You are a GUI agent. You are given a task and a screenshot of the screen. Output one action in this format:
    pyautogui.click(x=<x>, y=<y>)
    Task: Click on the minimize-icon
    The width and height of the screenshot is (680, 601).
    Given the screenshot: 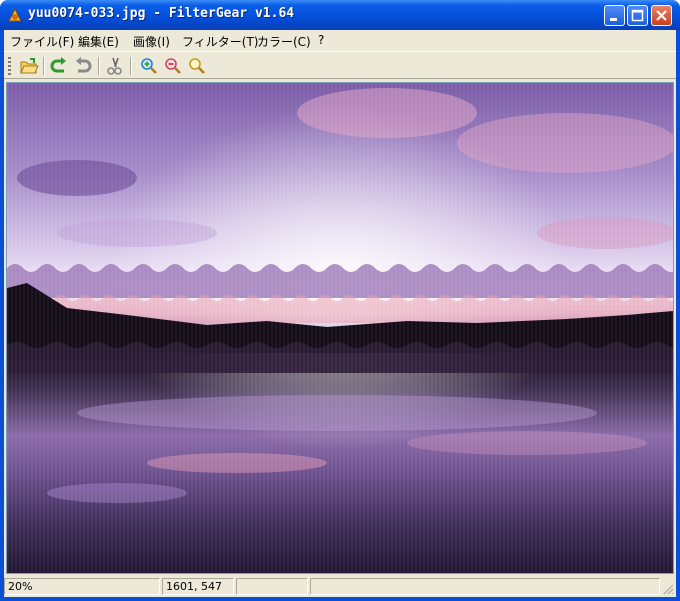 What is the action you would take?
    pyautogui.click(x=613, y=19)
    